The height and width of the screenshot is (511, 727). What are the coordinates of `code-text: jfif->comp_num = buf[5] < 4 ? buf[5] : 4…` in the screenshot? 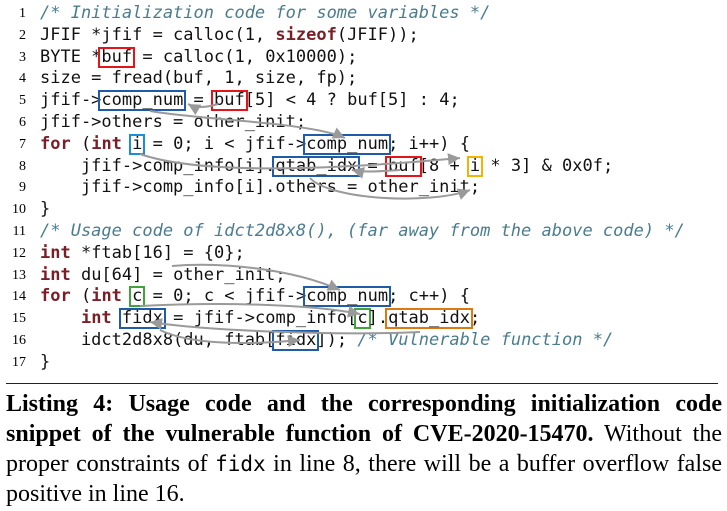 It's located at (250, 101).